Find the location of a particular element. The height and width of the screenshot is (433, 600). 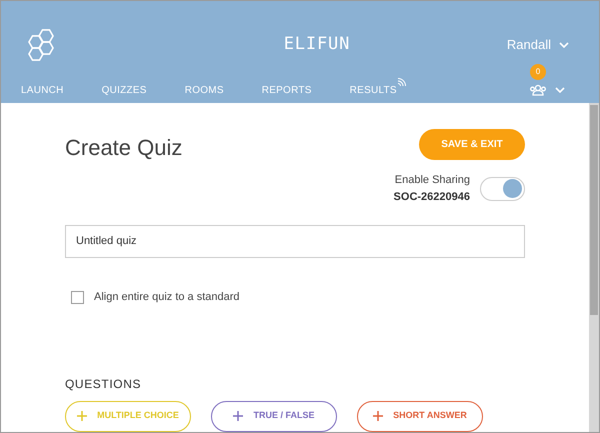

group-icon is located at coordinates (538, 90).